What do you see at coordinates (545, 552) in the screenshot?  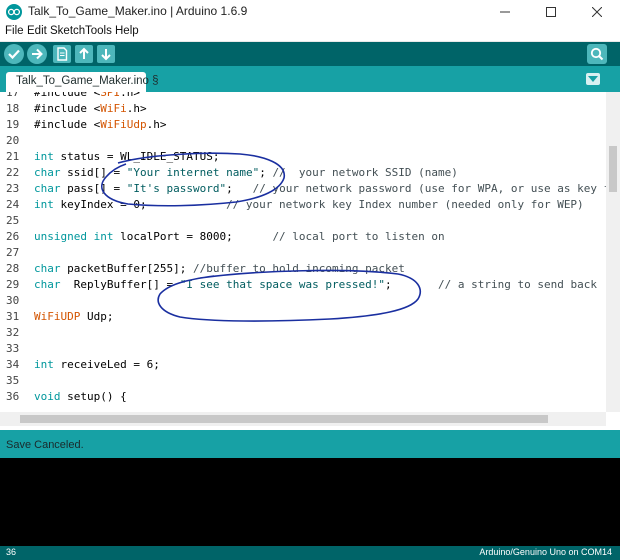 I see `board-port-indicator: Arduino/Genuino Uno on COM14` at bounding box center [545, 552].